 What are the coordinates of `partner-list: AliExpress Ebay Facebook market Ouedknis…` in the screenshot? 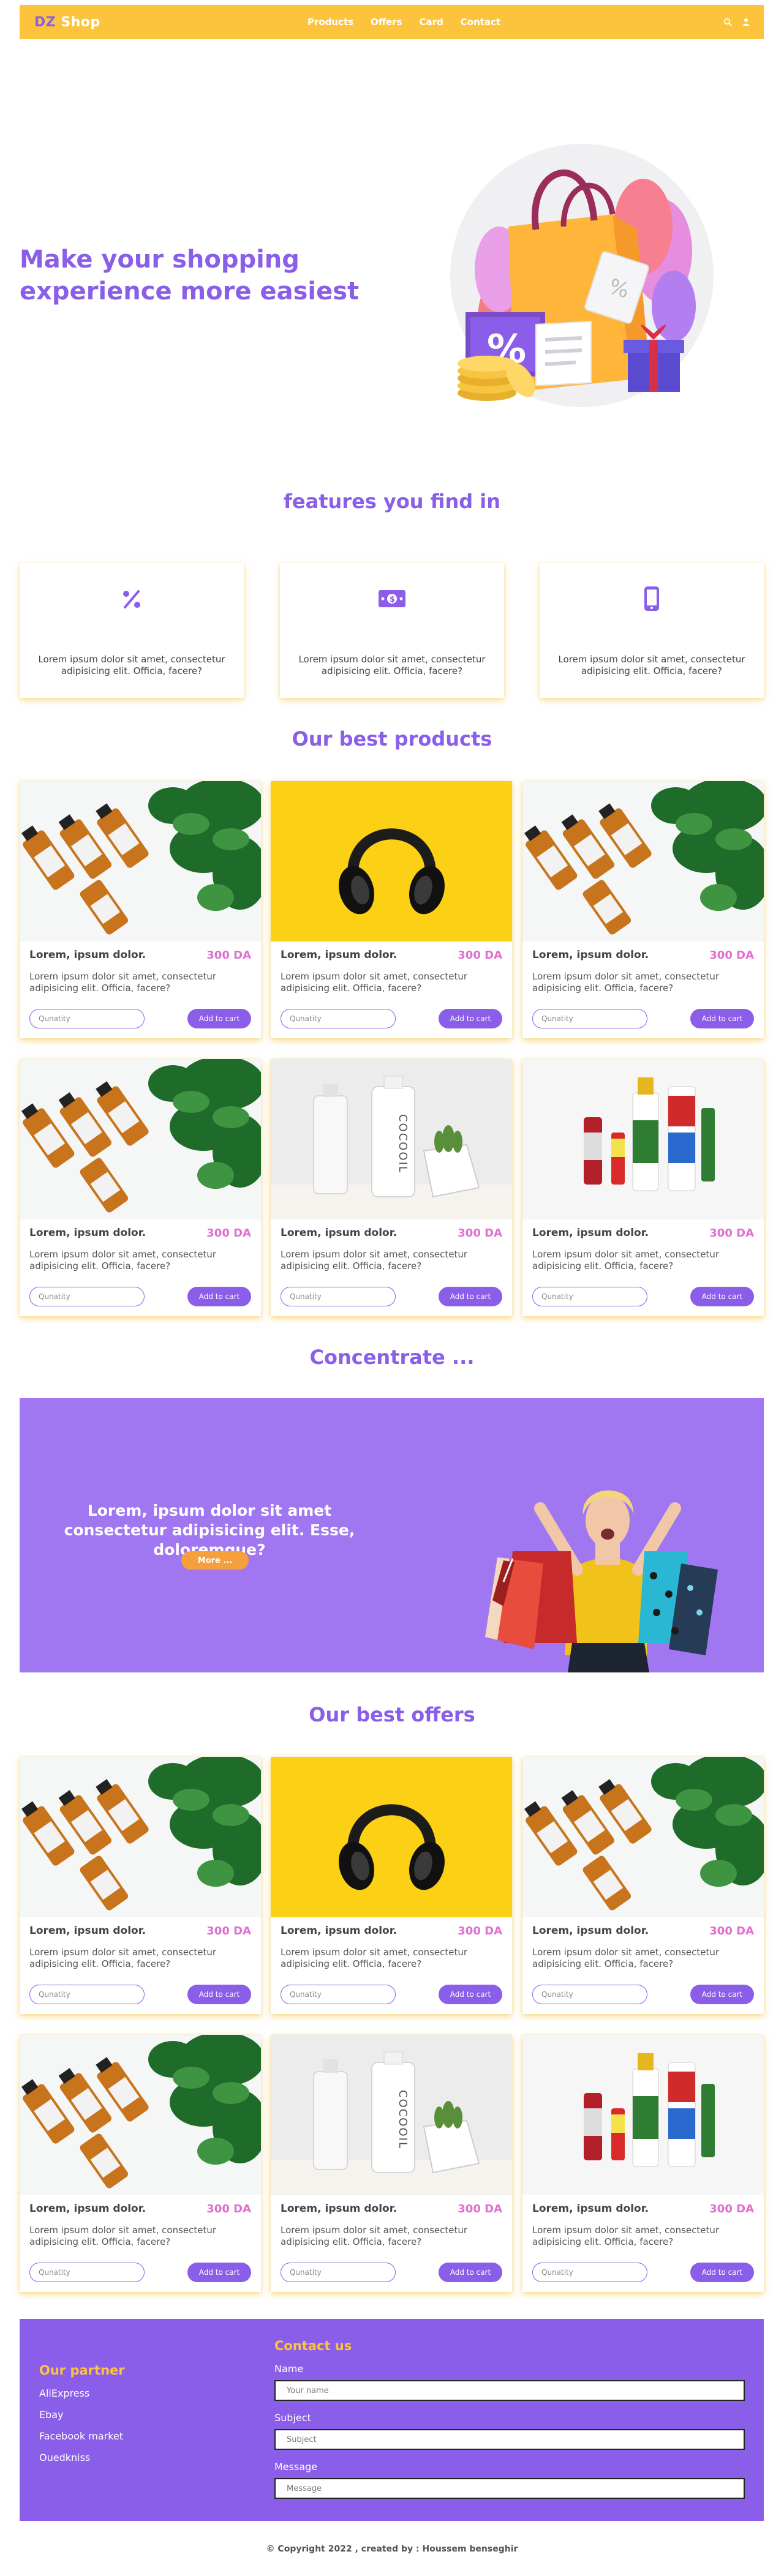 It's located at (81, 2430).